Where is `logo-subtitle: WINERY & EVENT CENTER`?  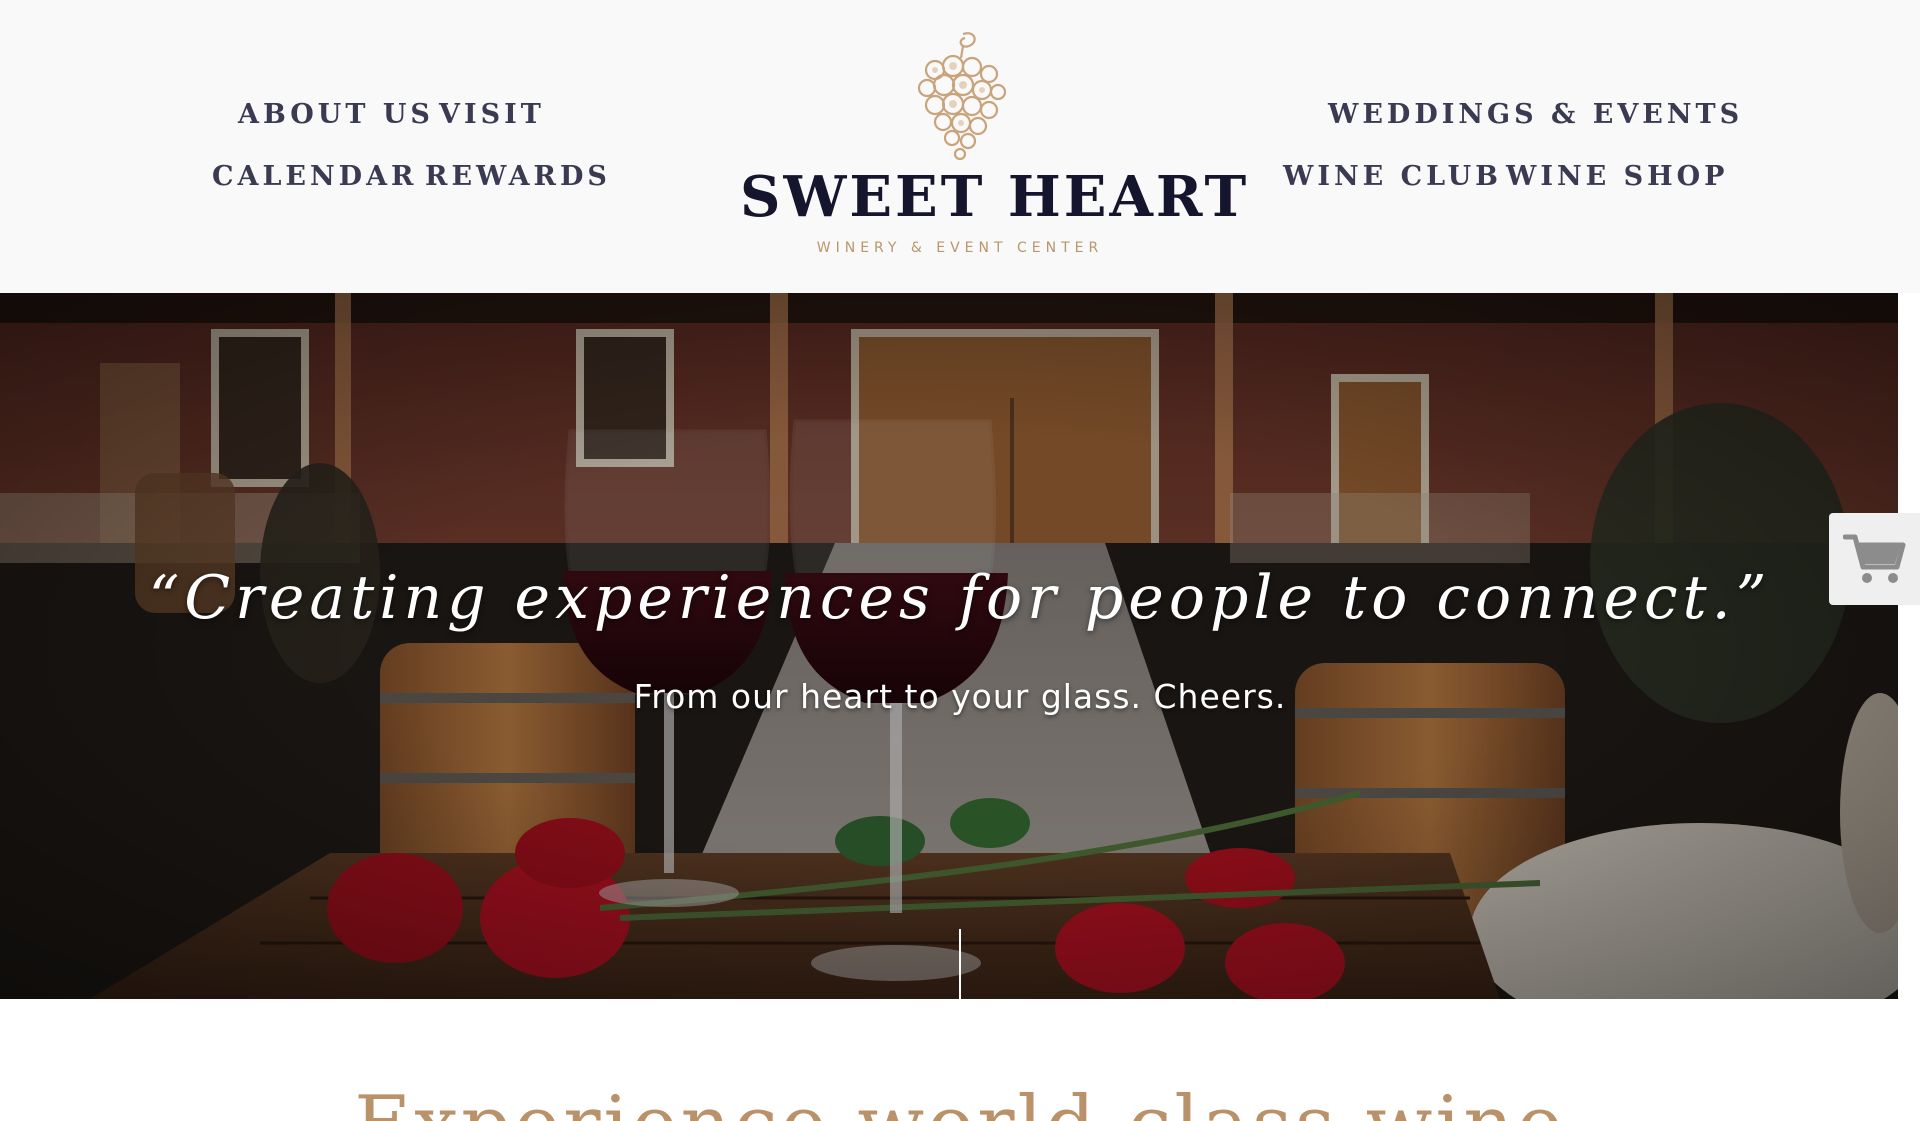
logo-subtitle: WINERY & EVENT CENTER is located at coordinates (960, 248).